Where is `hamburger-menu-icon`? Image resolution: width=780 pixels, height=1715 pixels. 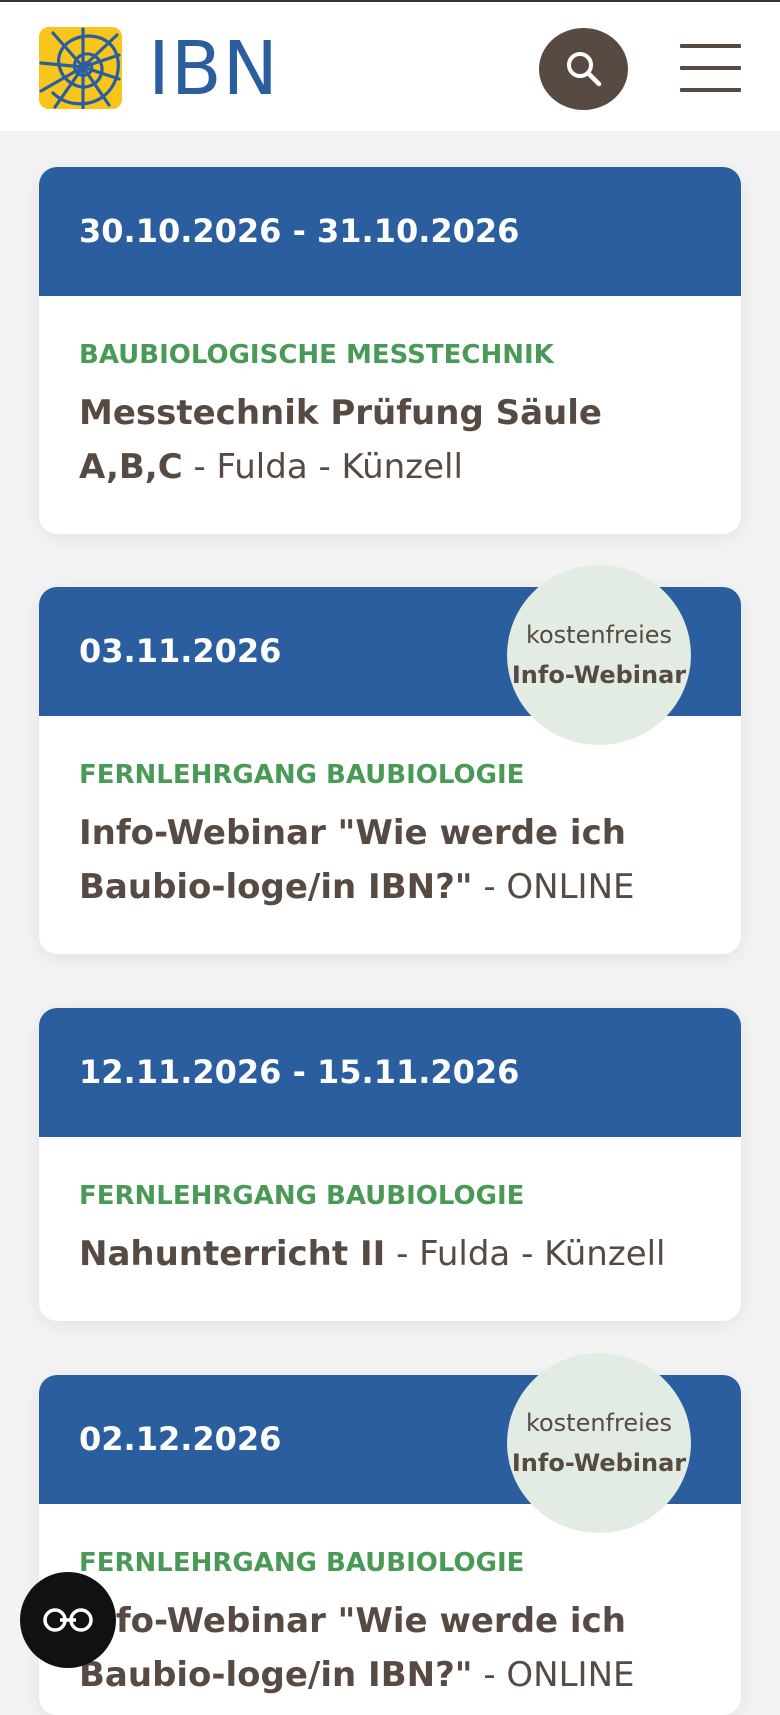
hamburger-menu-icon is located at coordinates (710, 68).